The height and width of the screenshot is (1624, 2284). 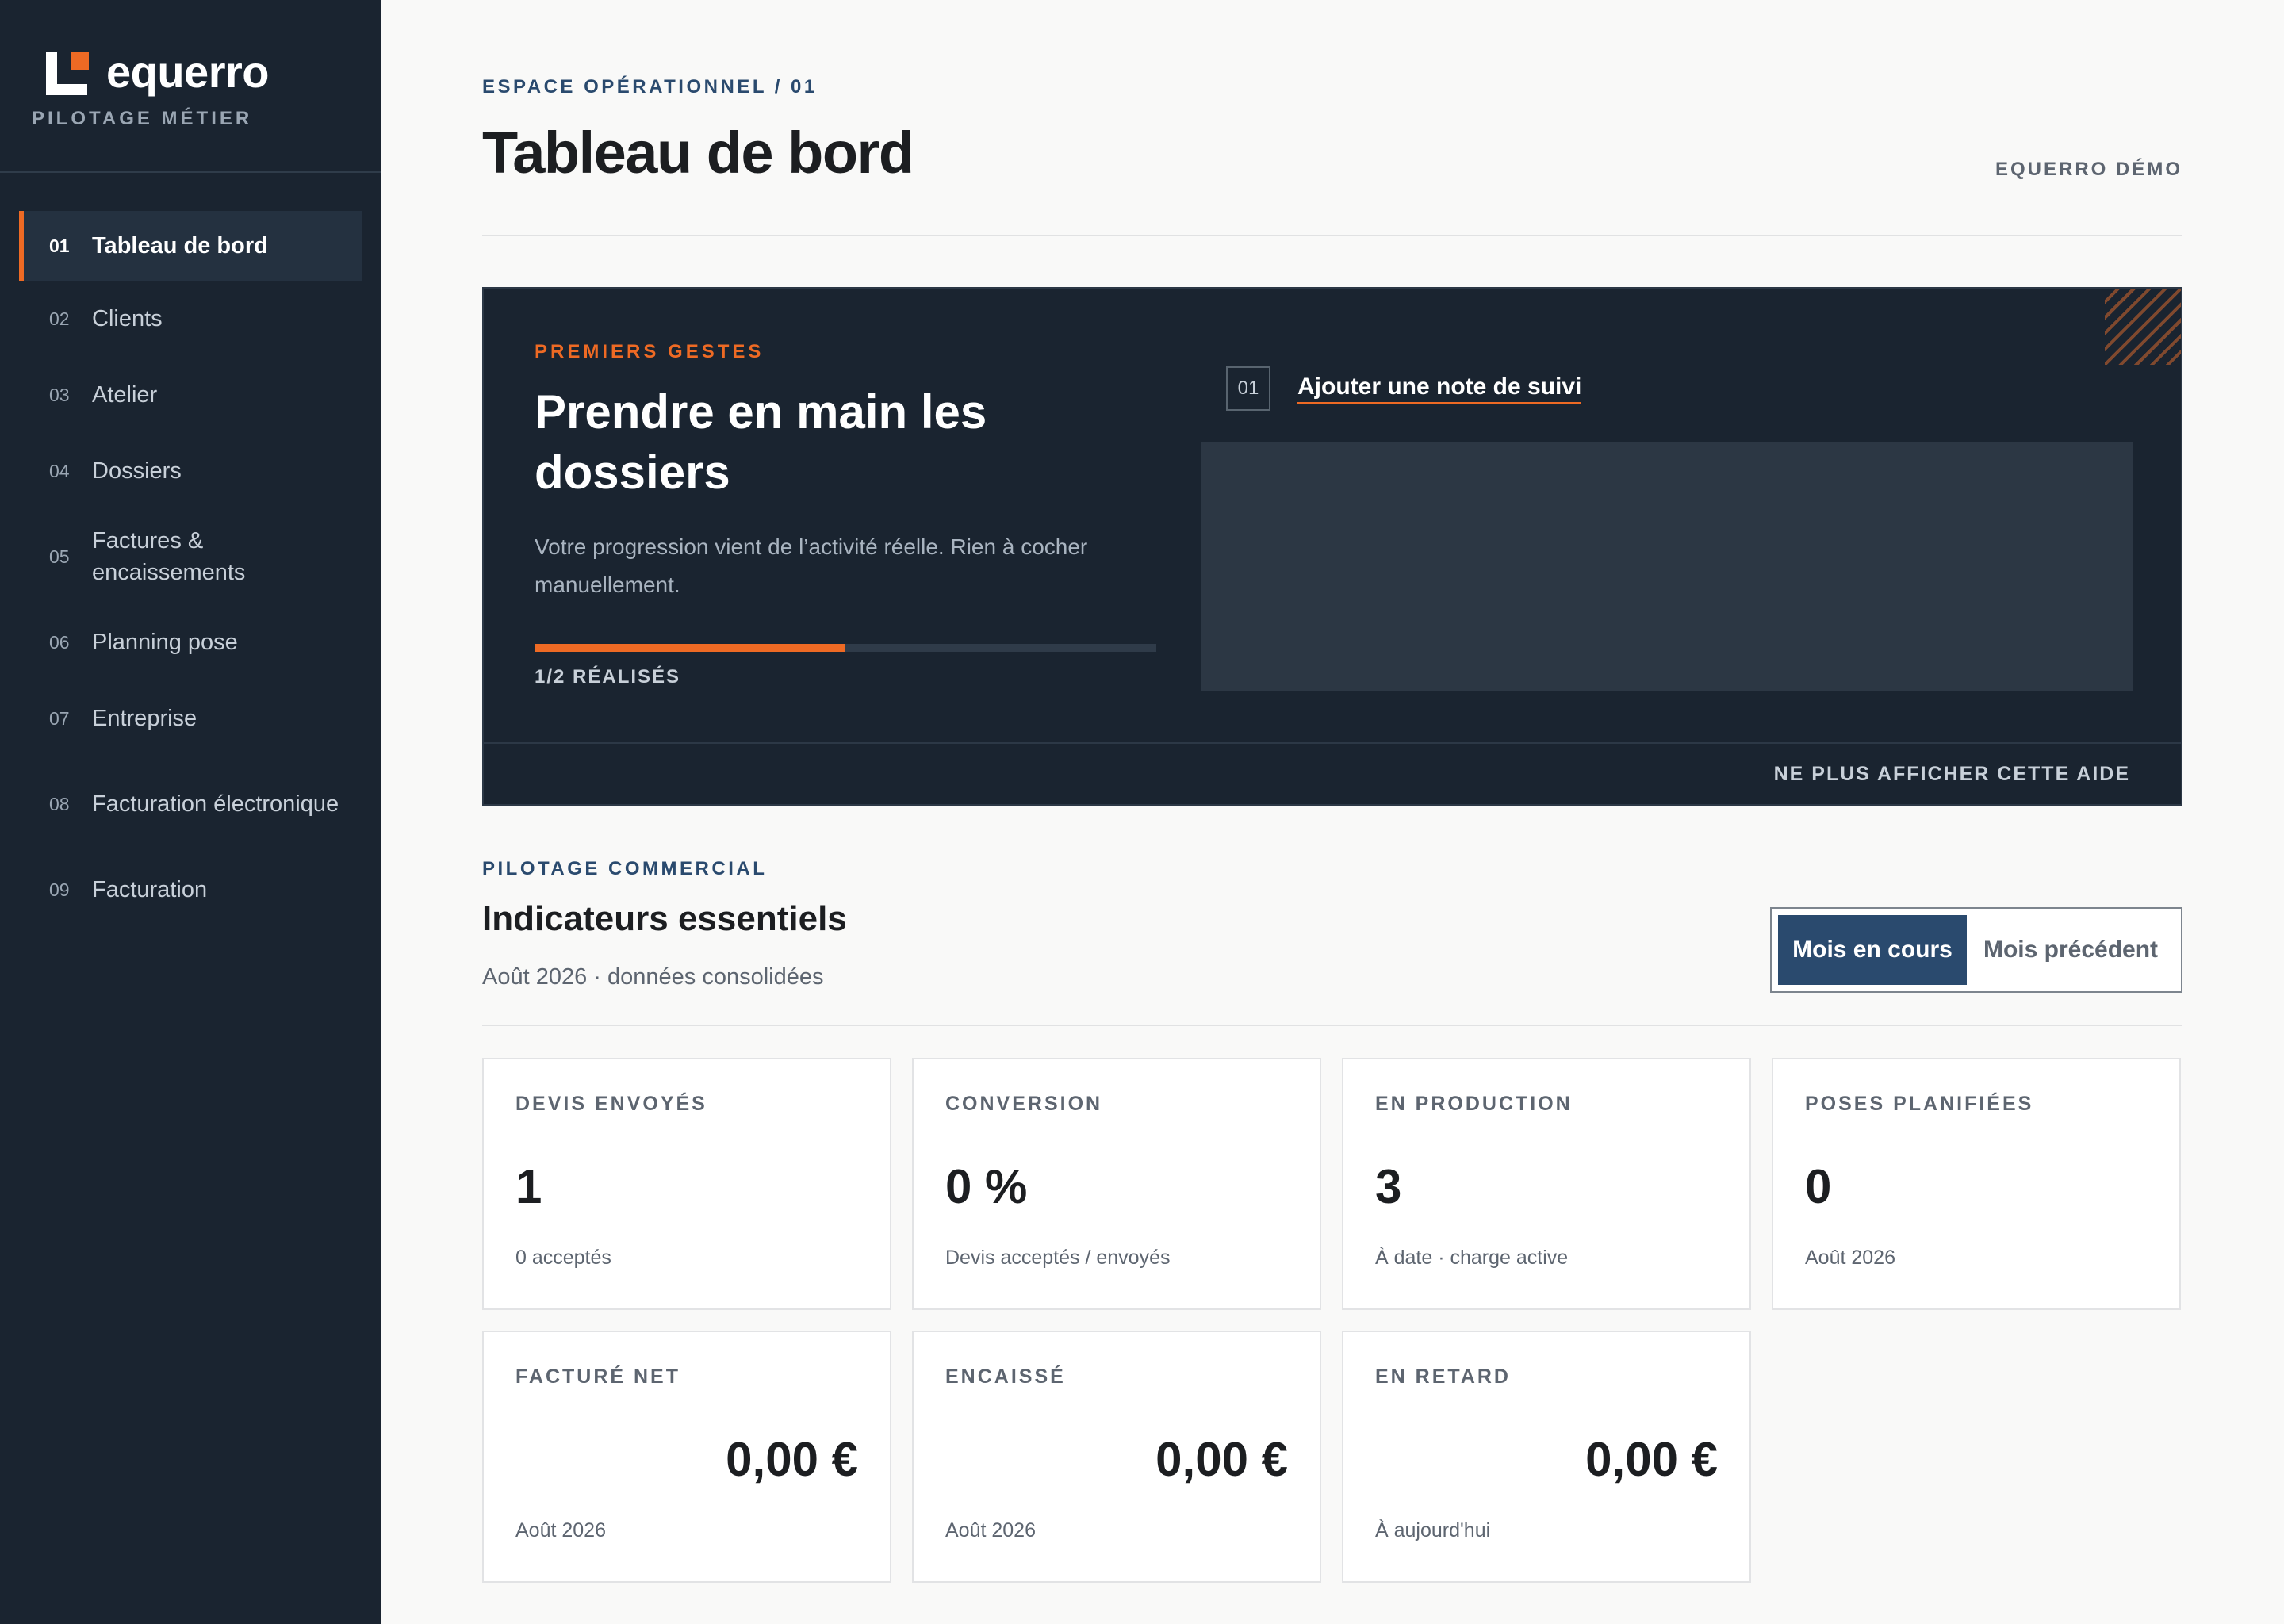 I want to click on period-current-month-button: Mois en cours, so click(x=1872, y=950).